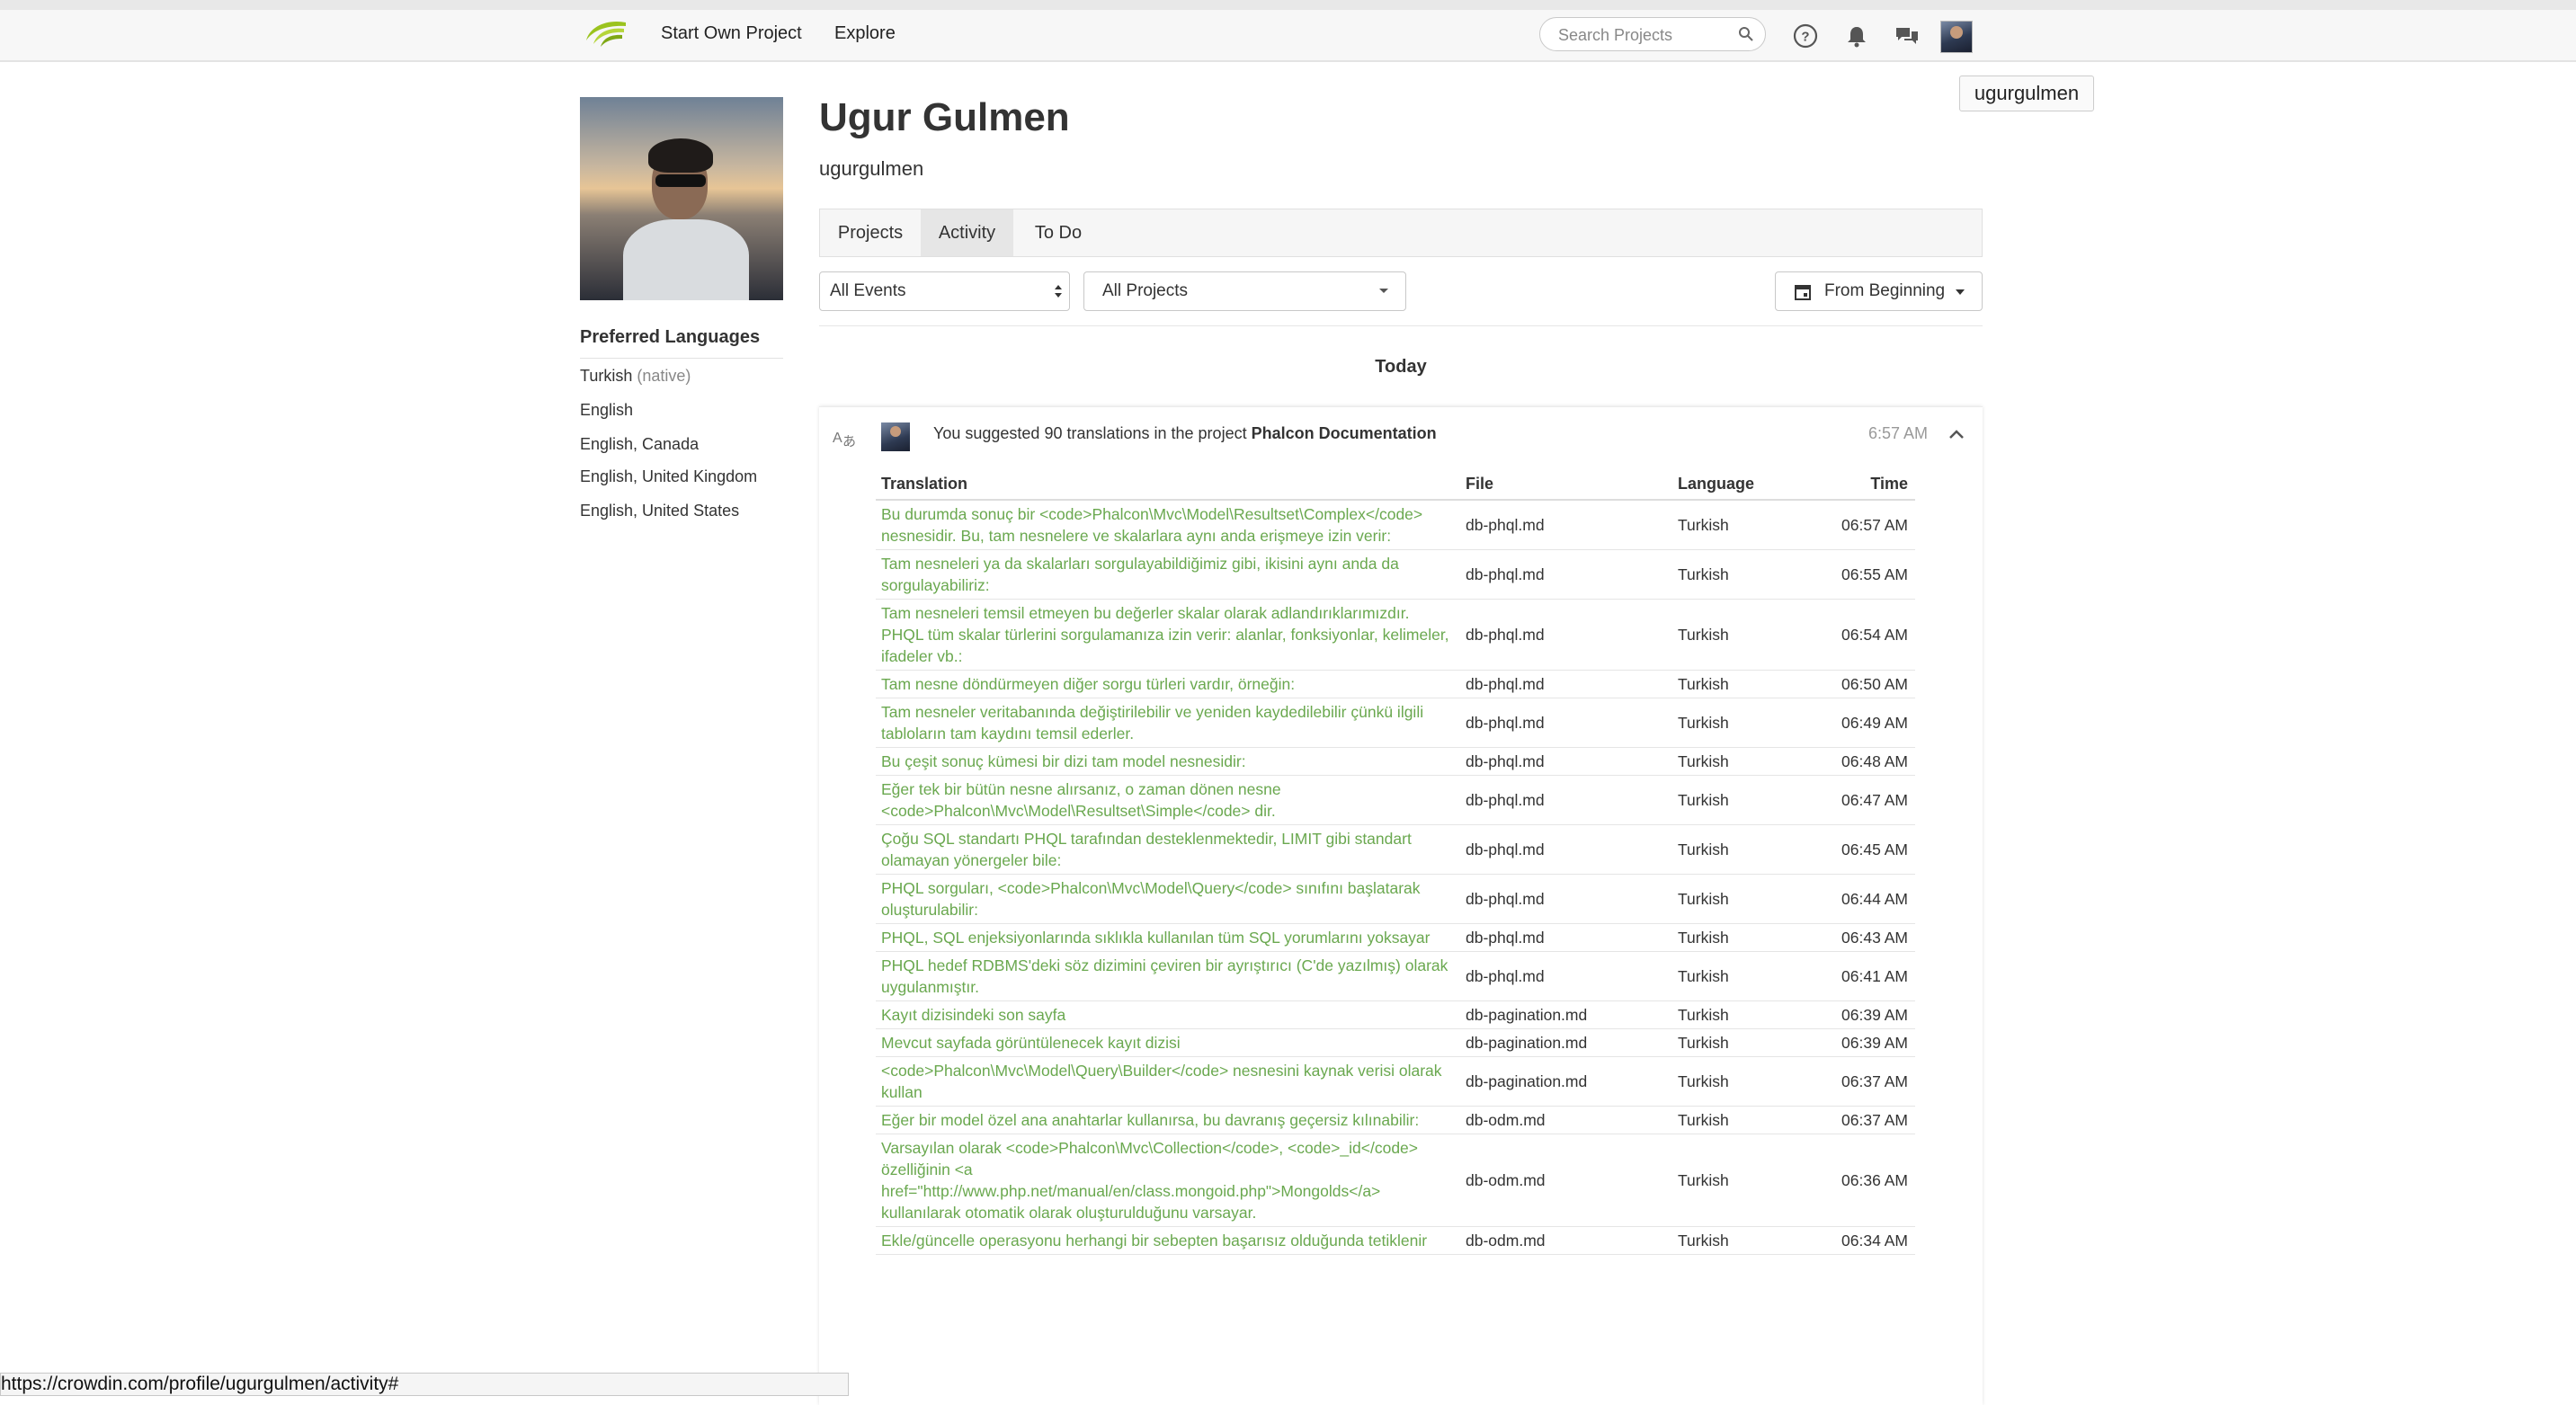 This screenshot has width=2576, height=1405. Describe the element at coordinates (1288, 36) in the screenshot. I see `top-navbar: Start Own Project Explore ?` at that location.